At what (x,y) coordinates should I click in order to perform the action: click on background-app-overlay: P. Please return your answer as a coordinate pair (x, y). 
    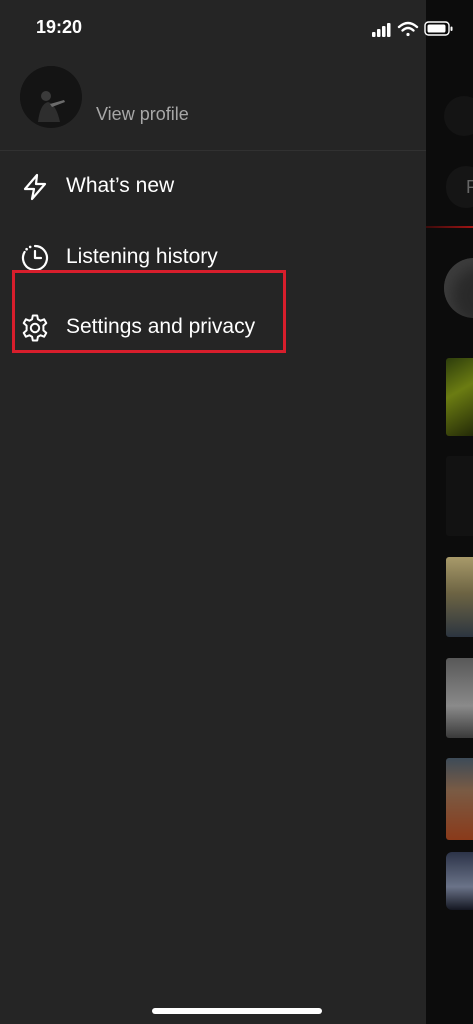
    Looking at the image, I should click on (449, 512).